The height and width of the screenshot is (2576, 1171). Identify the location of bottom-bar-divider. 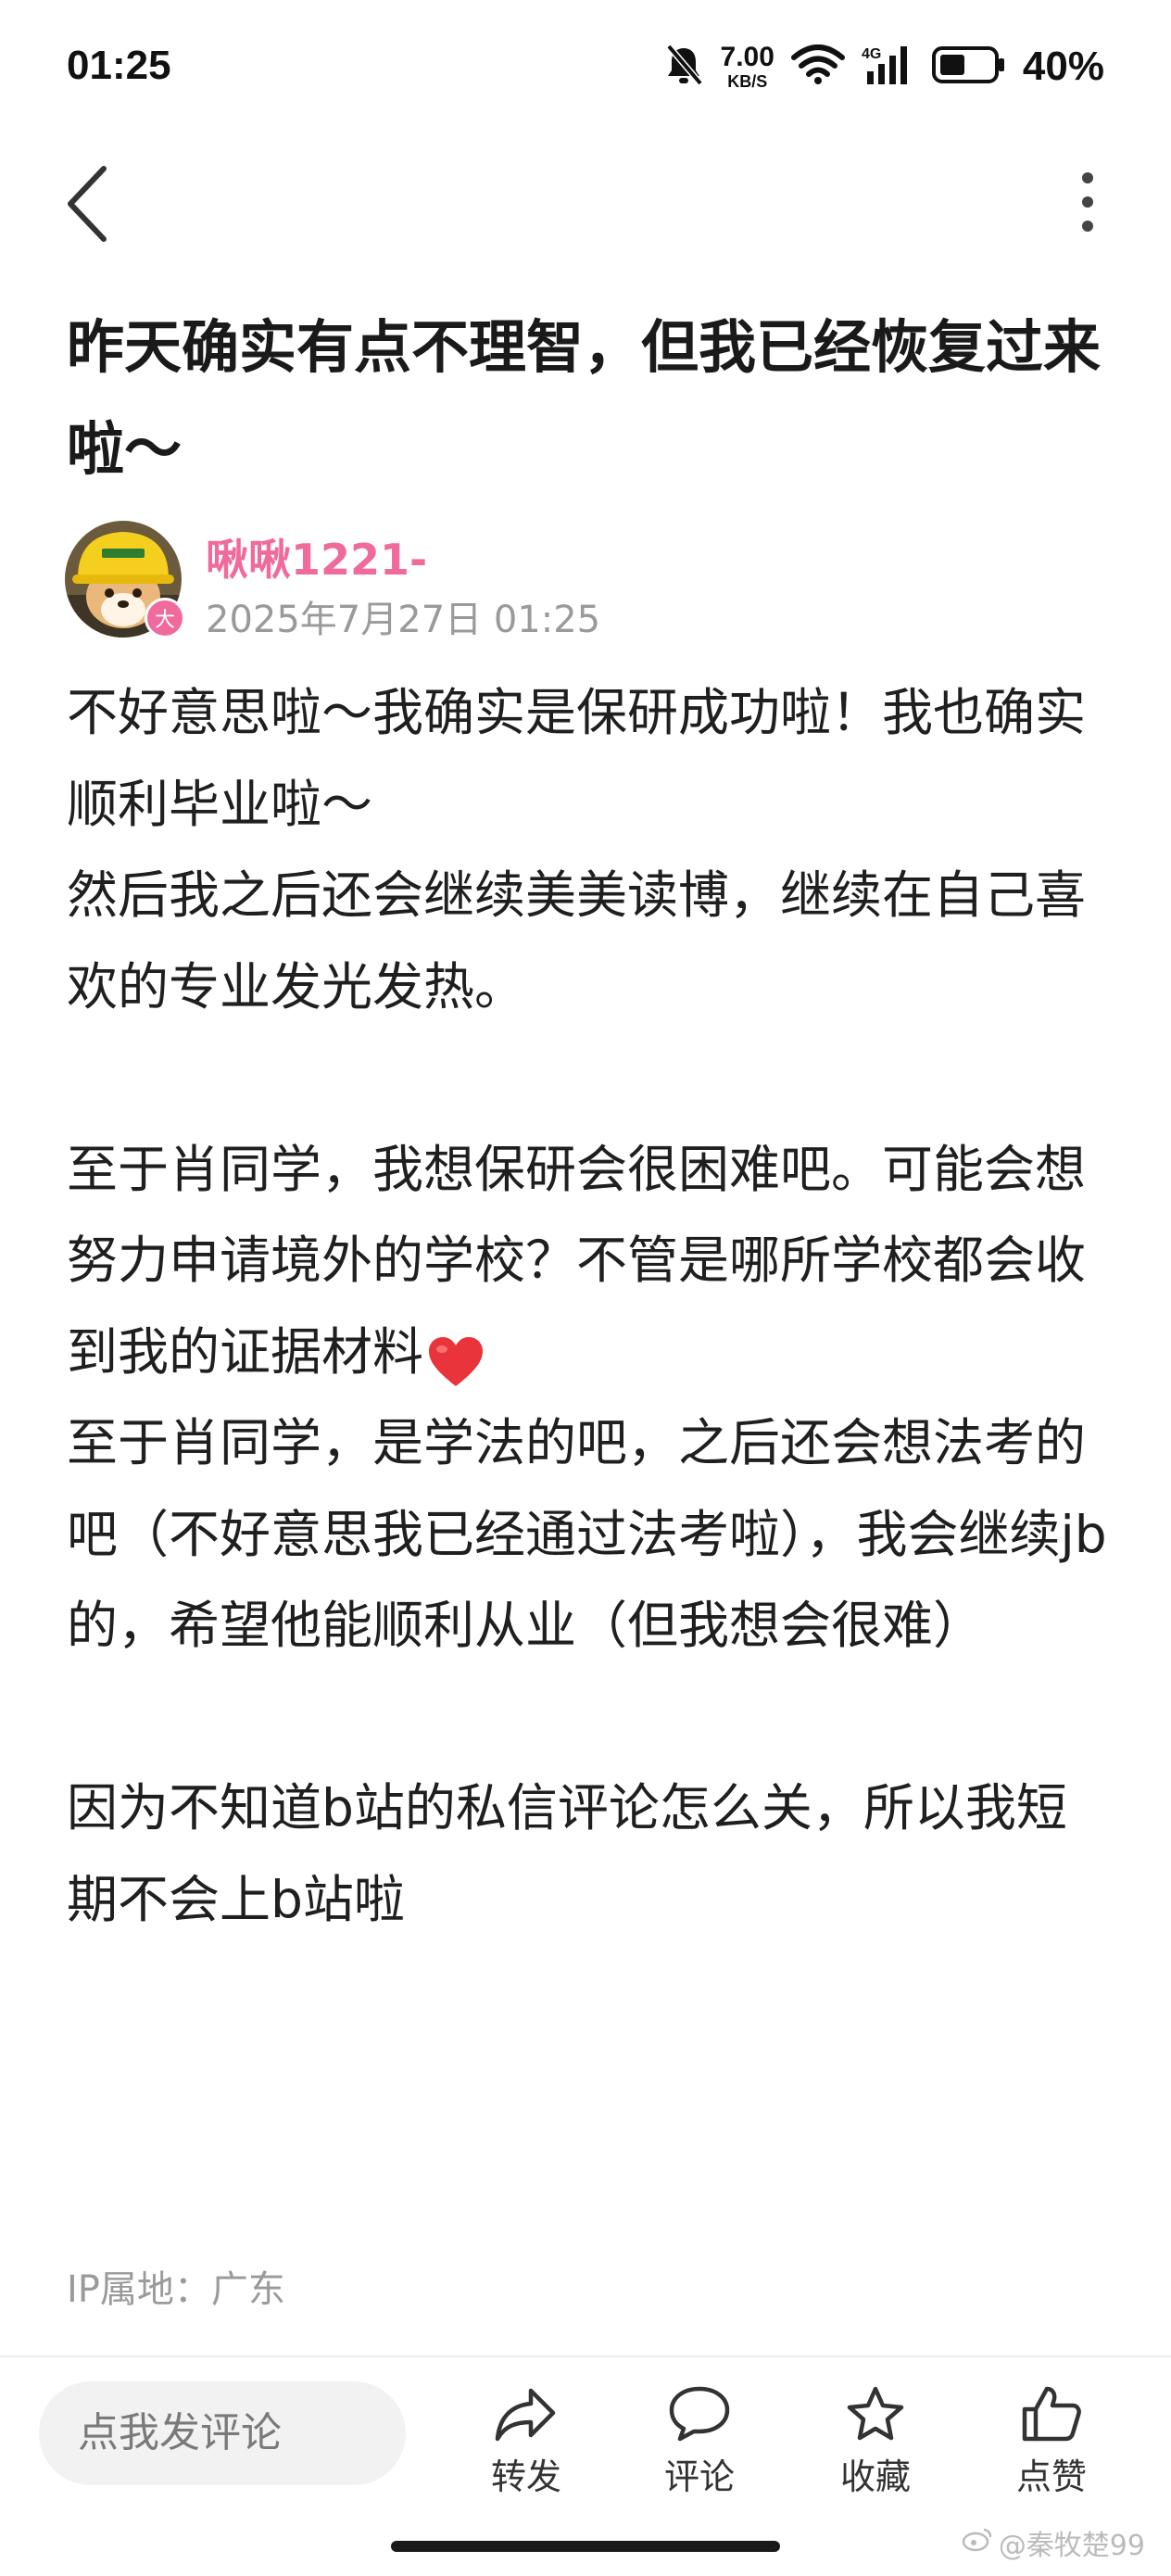
(585, 2356).